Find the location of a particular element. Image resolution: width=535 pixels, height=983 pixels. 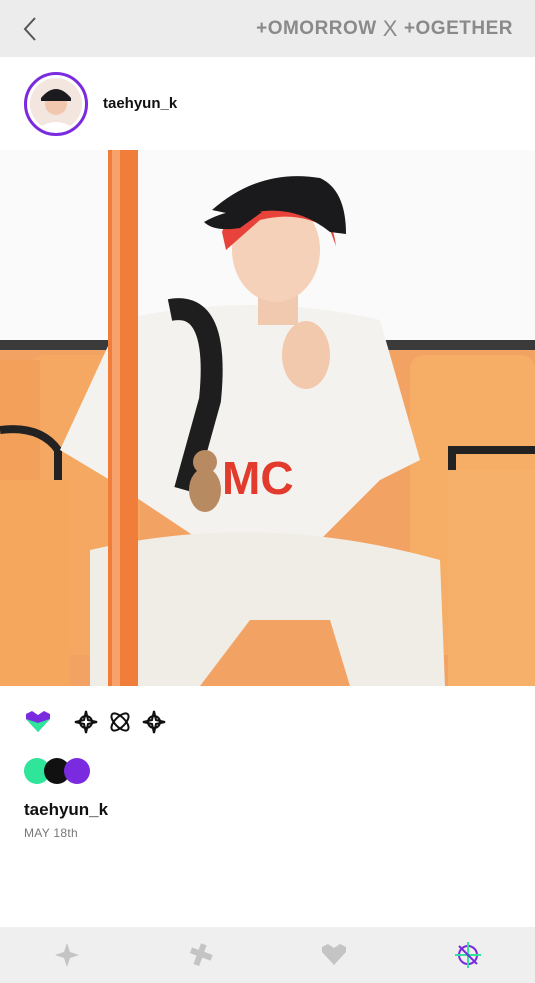

svg-text: MC is located at coordinates (258, 478).